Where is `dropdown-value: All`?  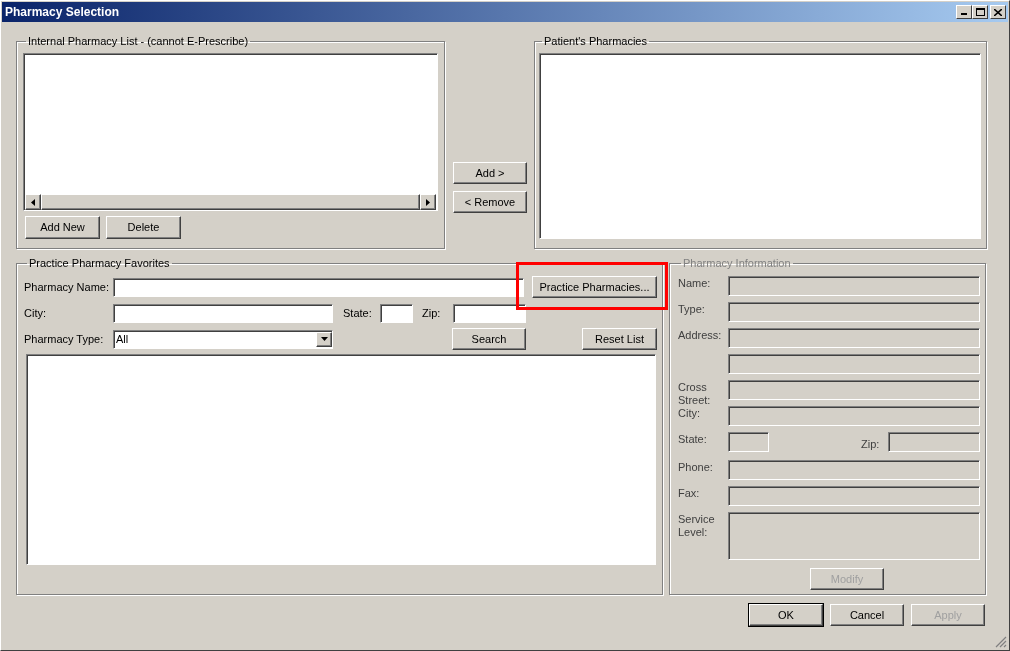
dropdown-value: All is located at coordinates (122, 339).